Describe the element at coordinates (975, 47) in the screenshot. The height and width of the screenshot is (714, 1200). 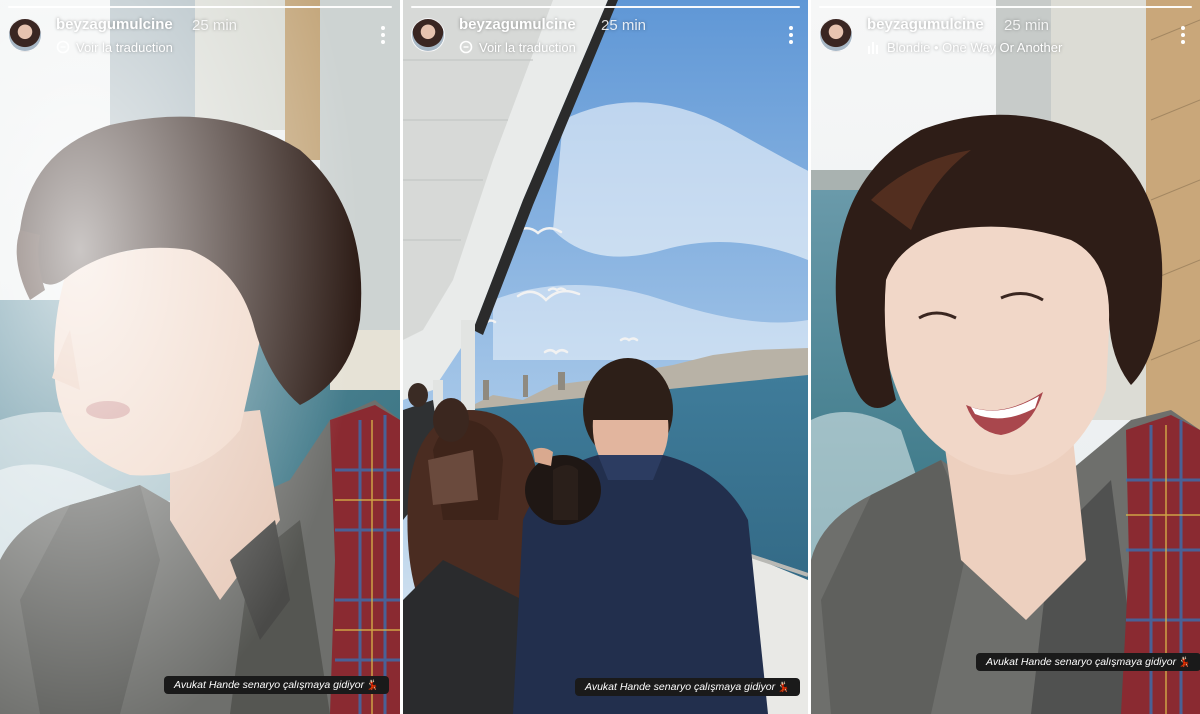
I see `song-label: Blondie • One Way Or Another` at that location.